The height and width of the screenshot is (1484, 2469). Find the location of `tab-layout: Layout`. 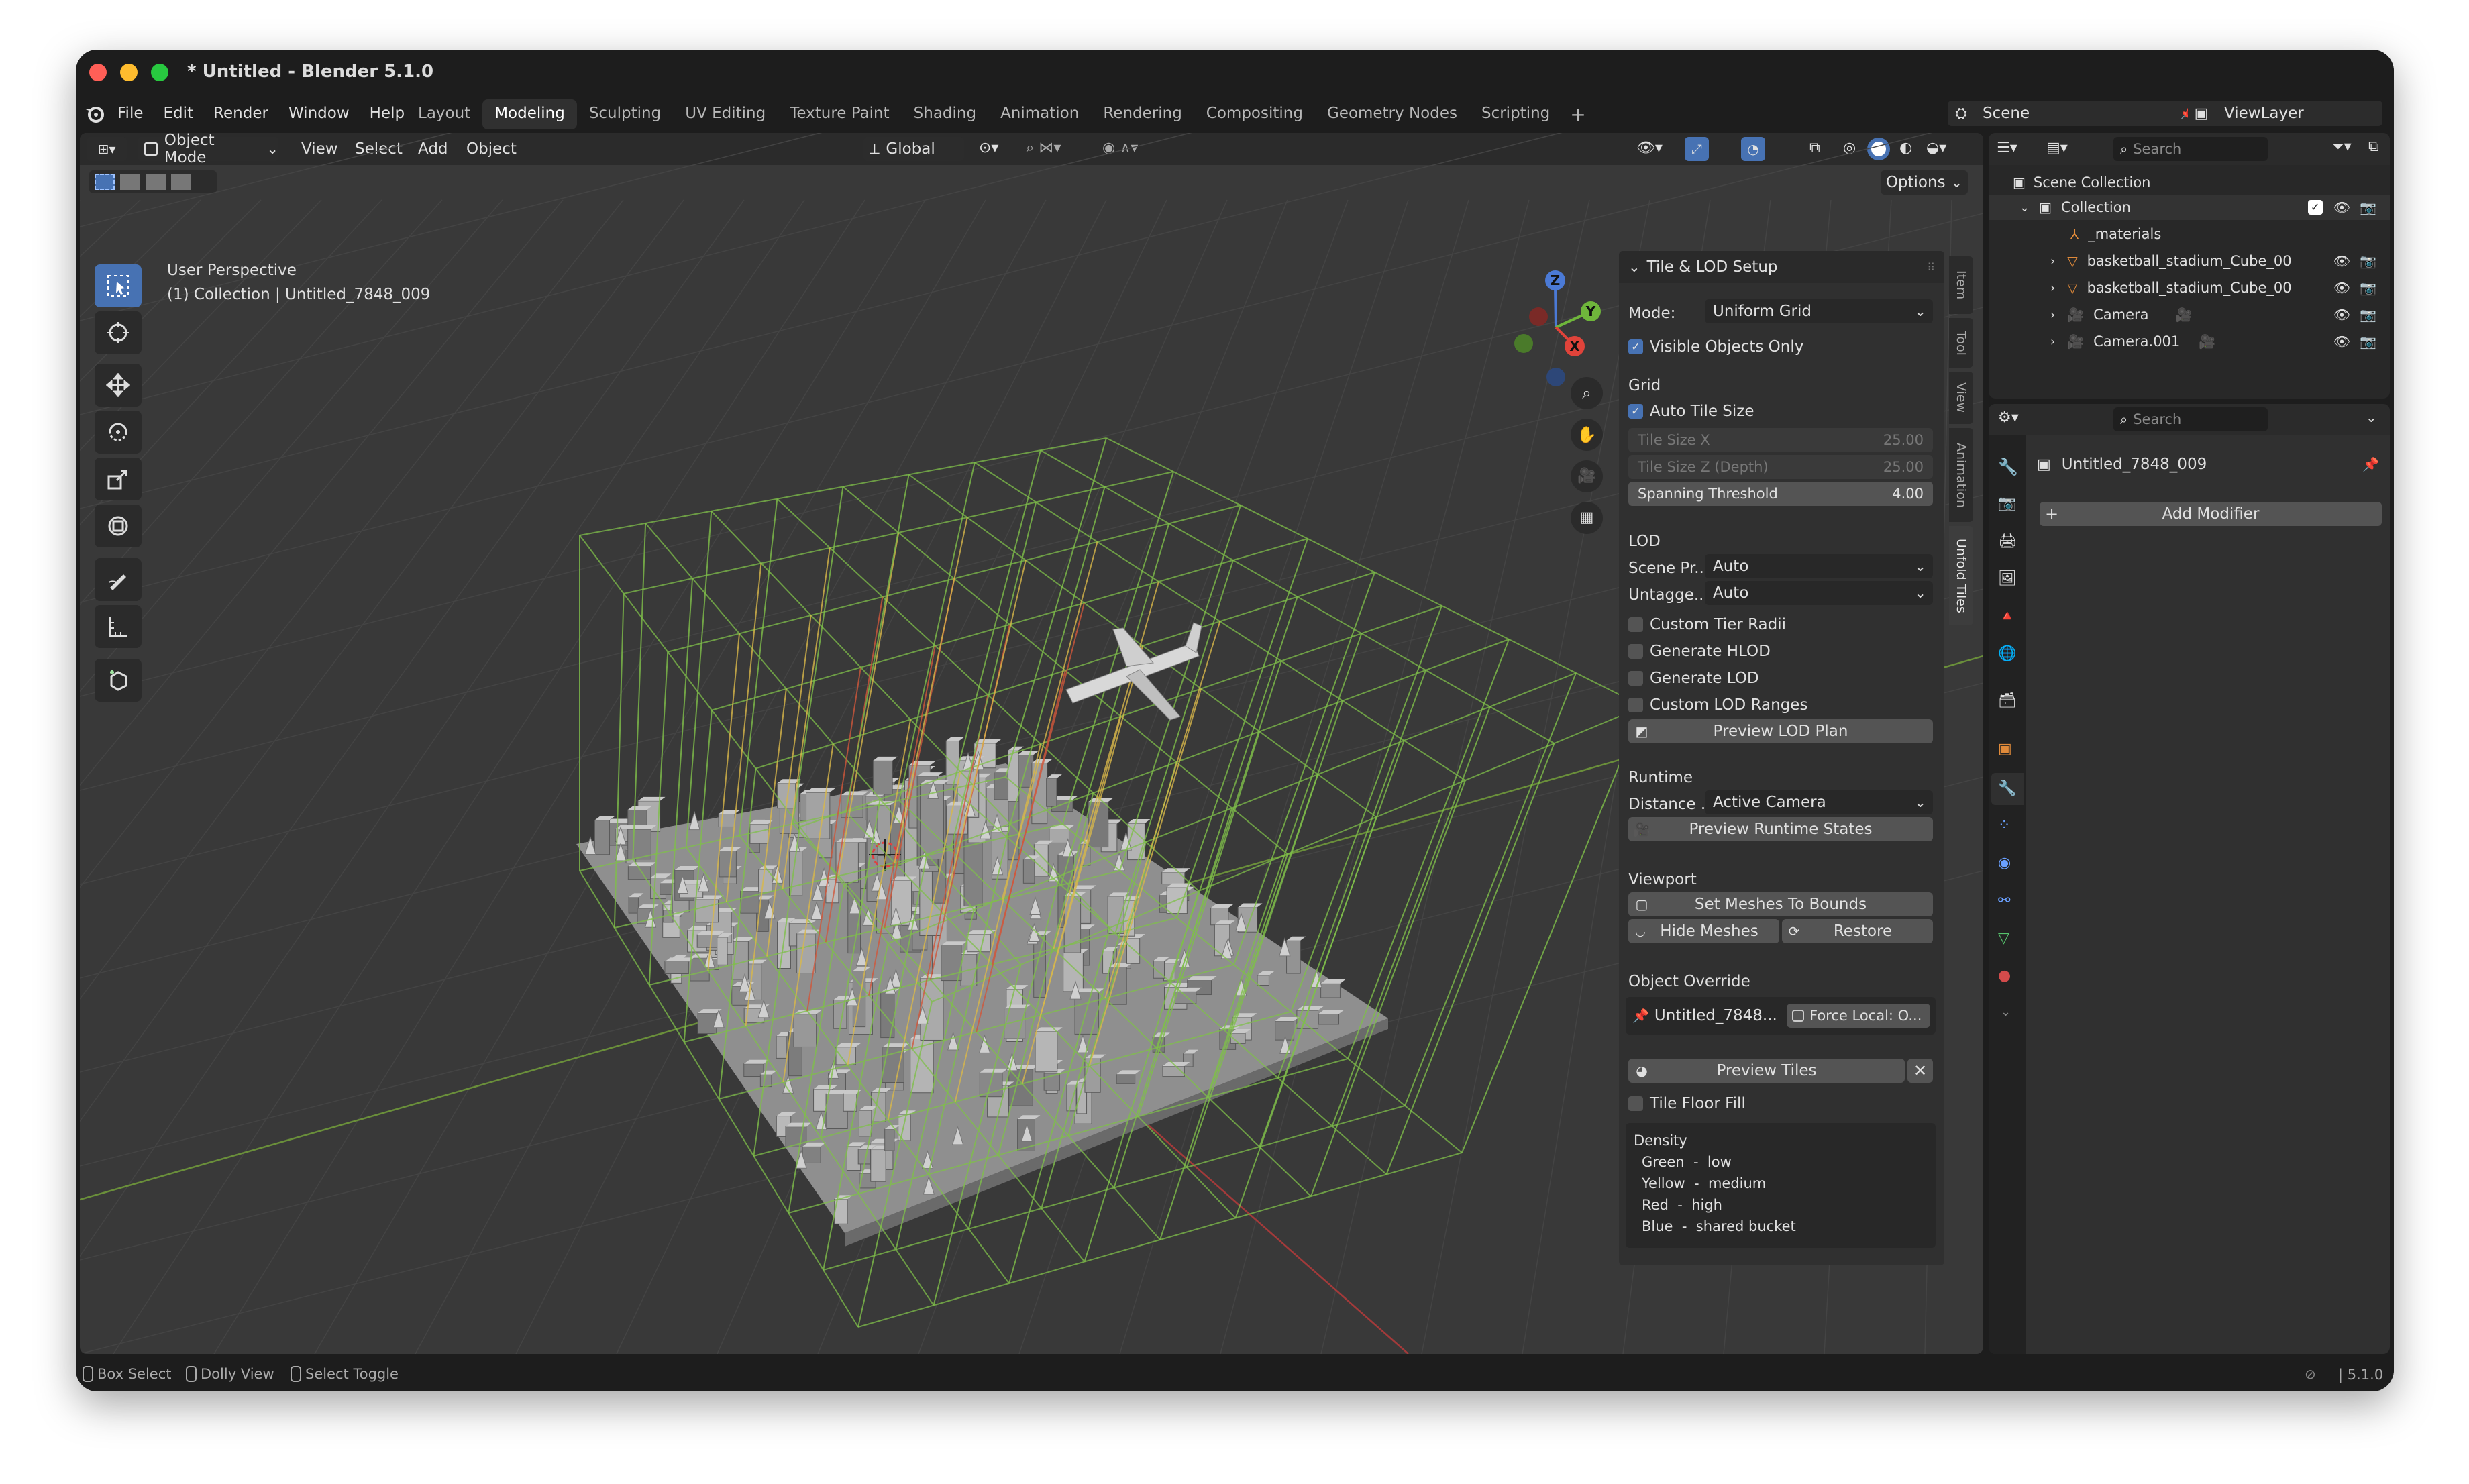

tab-layout: Layout is located at coordinates (444, 114).